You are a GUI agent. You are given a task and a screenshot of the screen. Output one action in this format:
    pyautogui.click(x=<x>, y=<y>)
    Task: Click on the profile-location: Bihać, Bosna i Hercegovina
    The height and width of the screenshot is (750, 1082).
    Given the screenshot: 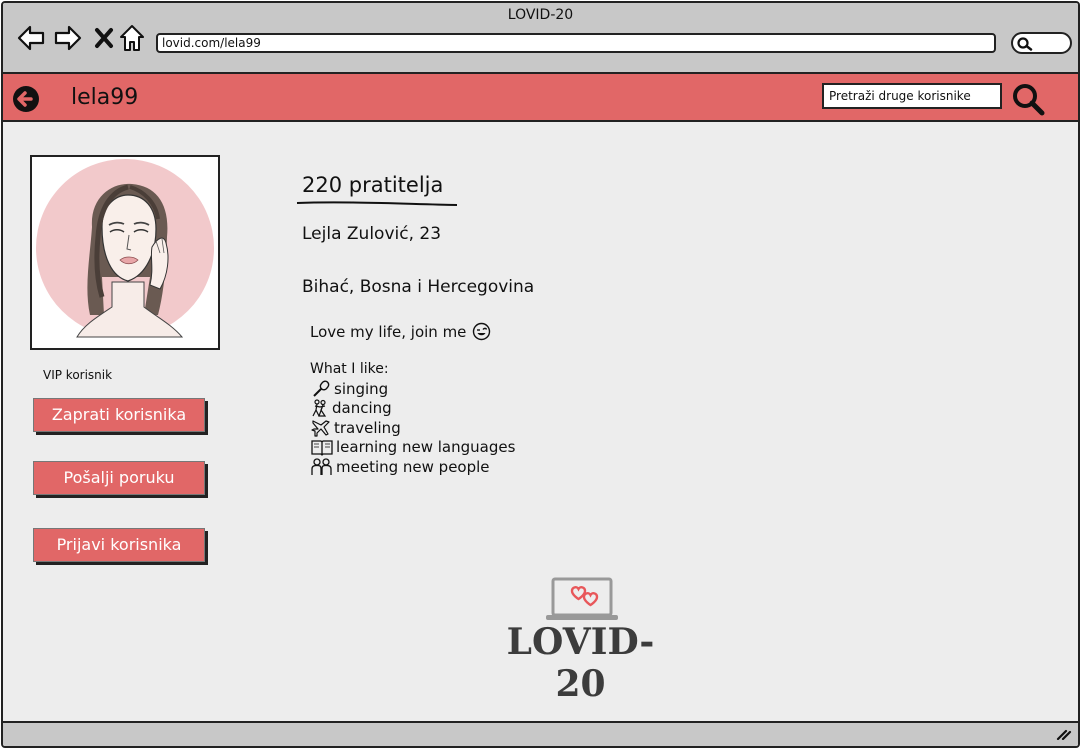 What is the action you would take?
    pyautogui.click(x=418, y=287)
    